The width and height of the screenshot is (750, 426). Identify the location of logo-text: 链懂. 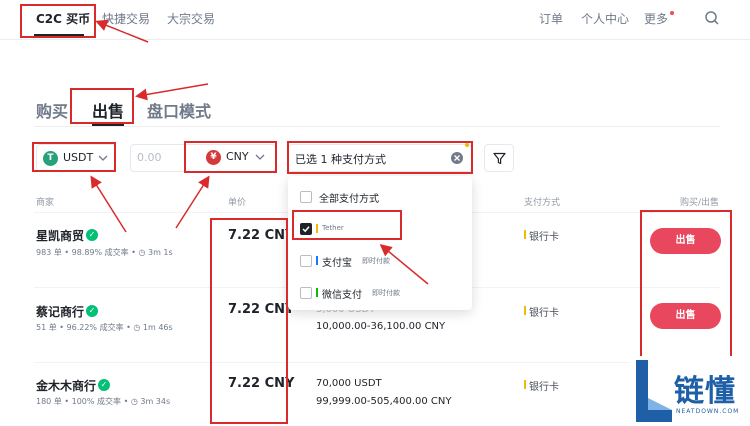
(705, 391).